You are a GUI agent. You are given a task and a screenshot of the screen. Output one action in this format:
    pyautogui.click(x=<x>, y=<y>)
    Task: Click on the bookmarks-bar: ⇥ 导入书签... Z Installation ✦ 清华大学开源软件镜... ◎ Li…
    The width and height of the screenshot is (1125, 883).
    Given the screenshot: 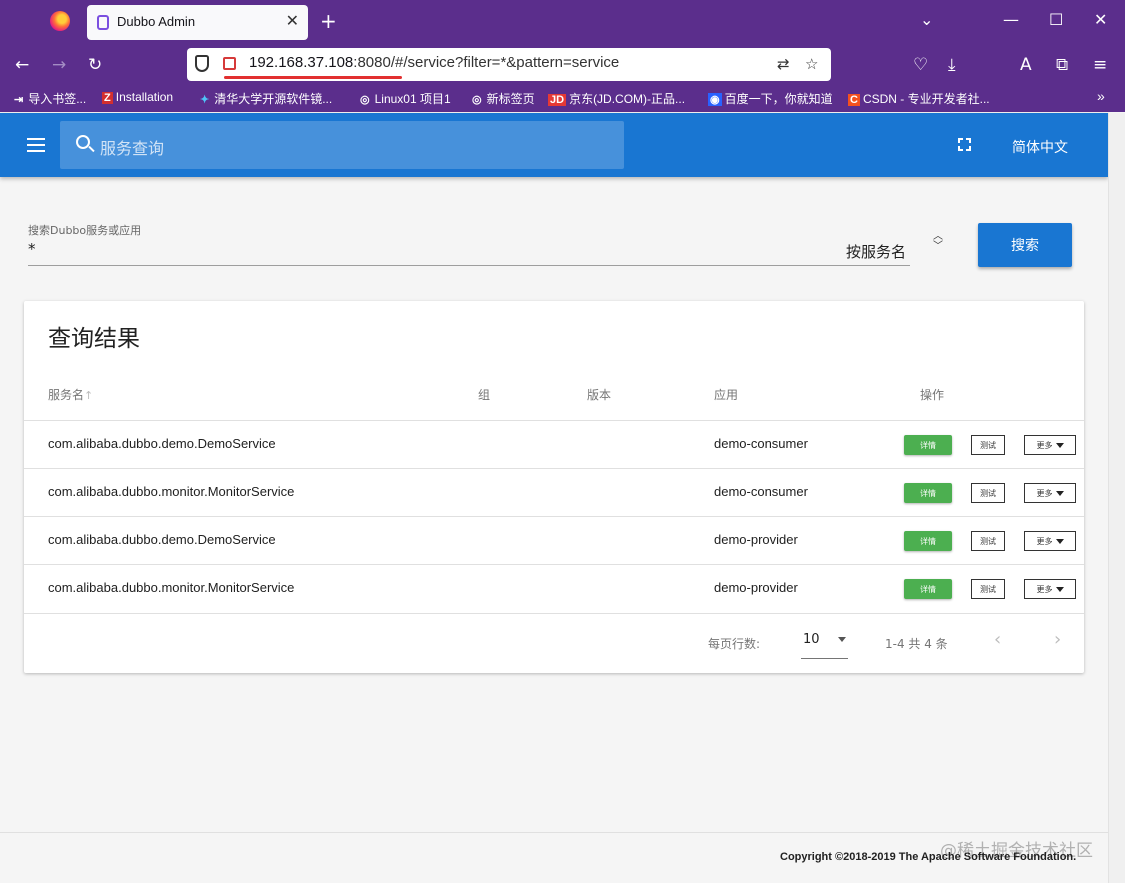 What is the action you would take?
    pyautogui.click(x=562, y=99)
    